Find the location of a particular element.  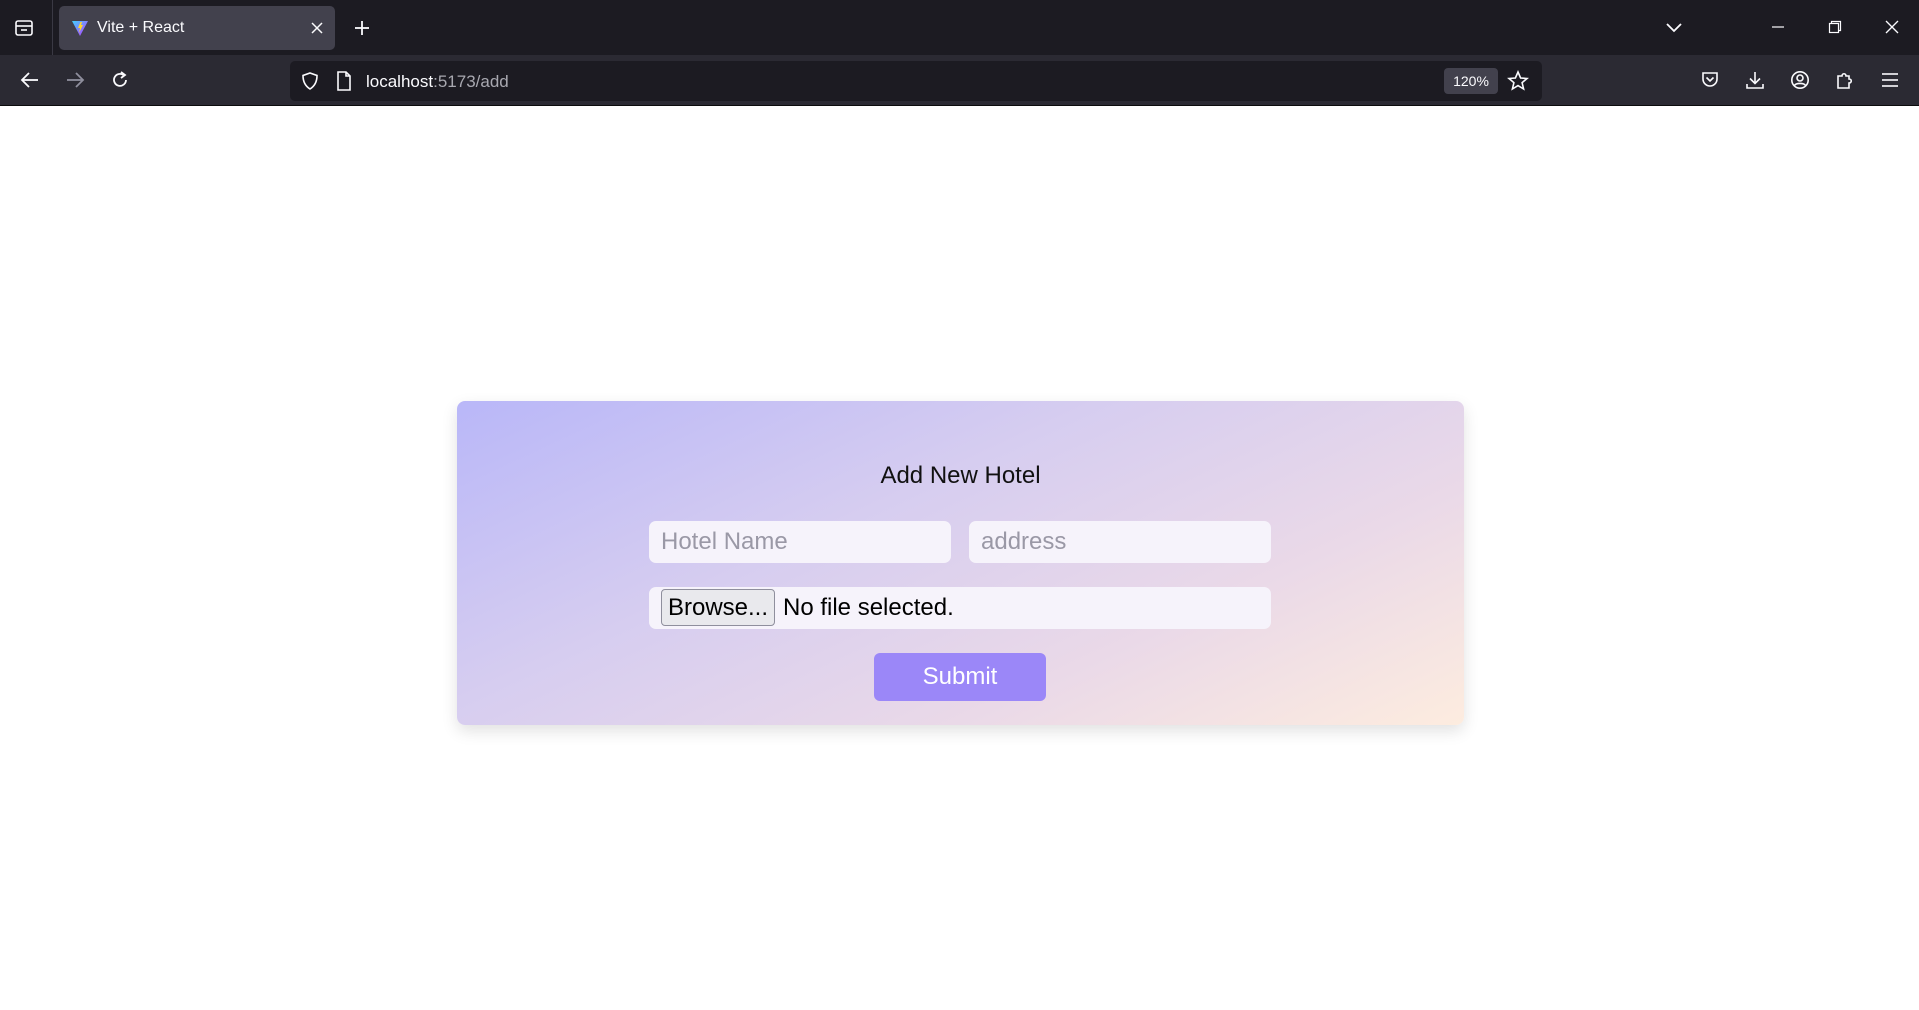

zoom-reset-button: 120% is located at coordinates (1471, 81).